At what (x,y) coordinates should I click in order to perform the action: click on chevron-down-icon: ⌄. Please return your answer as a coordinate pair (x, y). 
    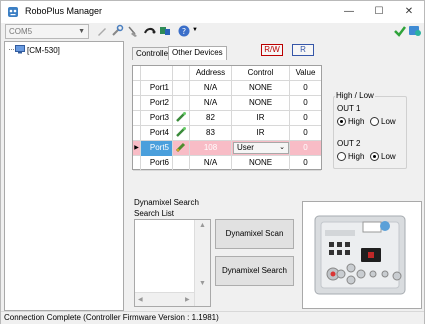
    Looking at the image, I should click on (282, 147).